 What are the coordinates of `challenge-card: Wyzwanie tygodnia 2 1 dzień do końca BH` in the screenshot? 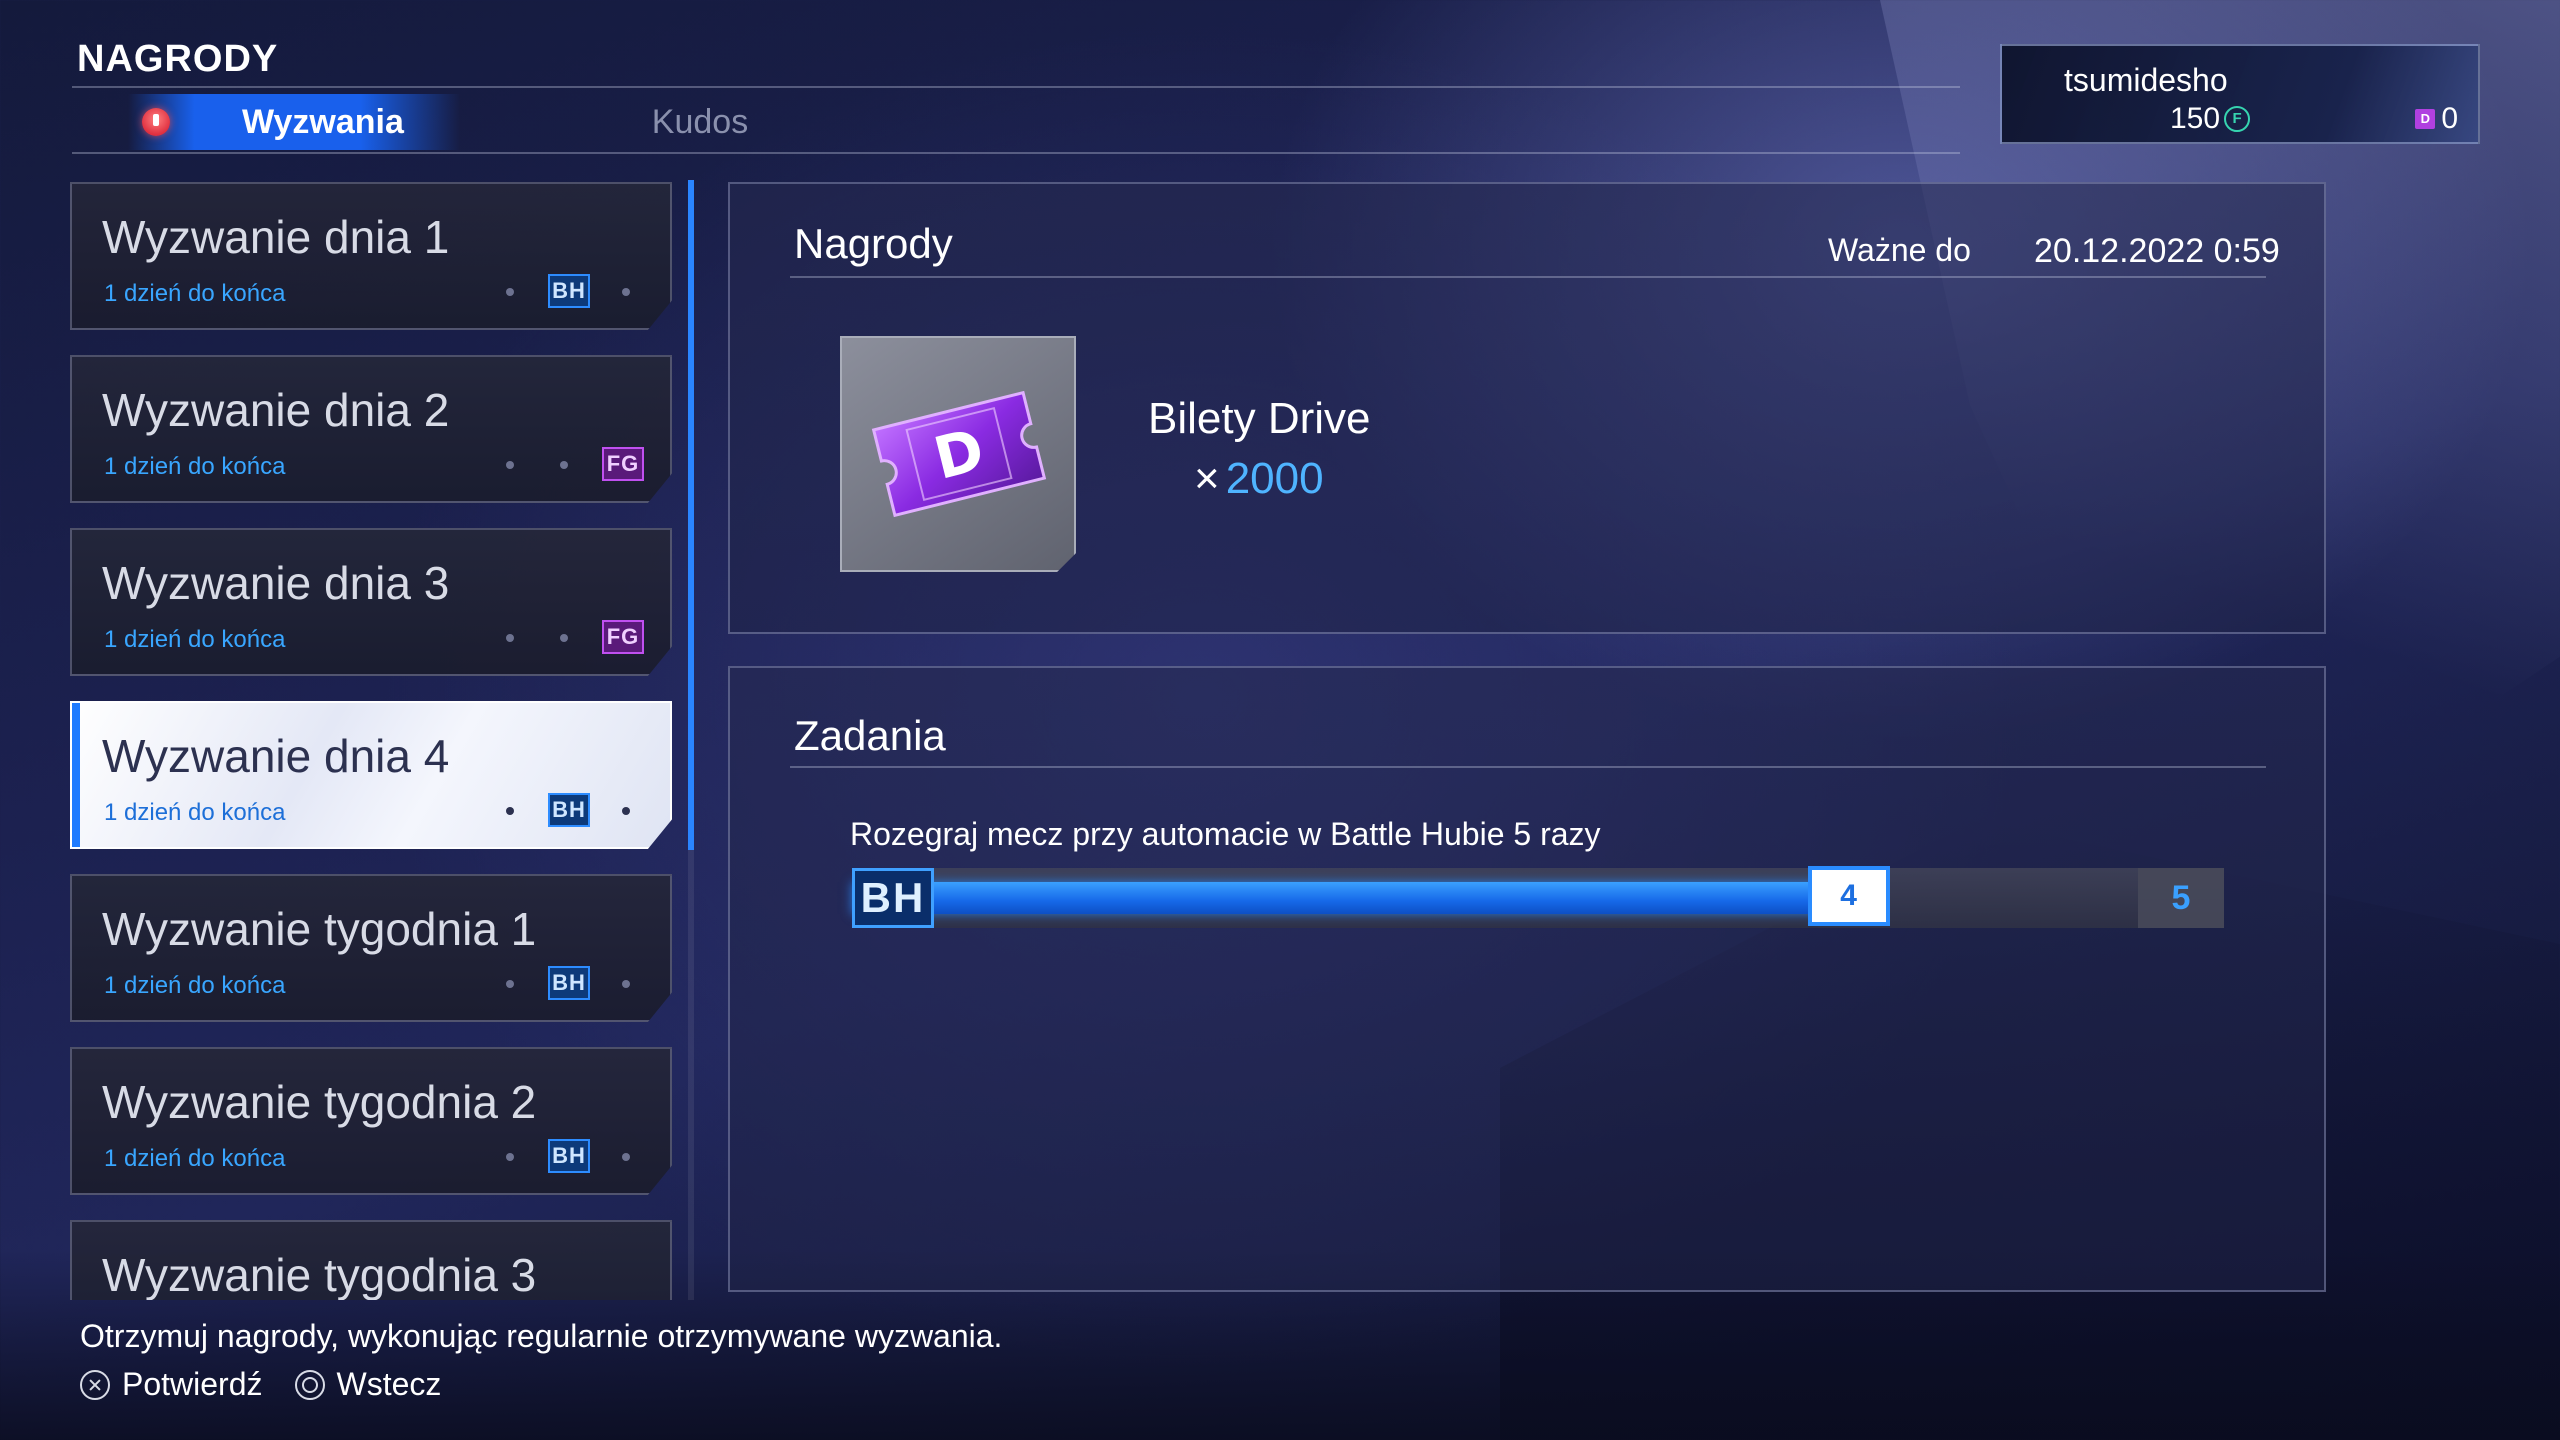 It's located at (371, 1121).